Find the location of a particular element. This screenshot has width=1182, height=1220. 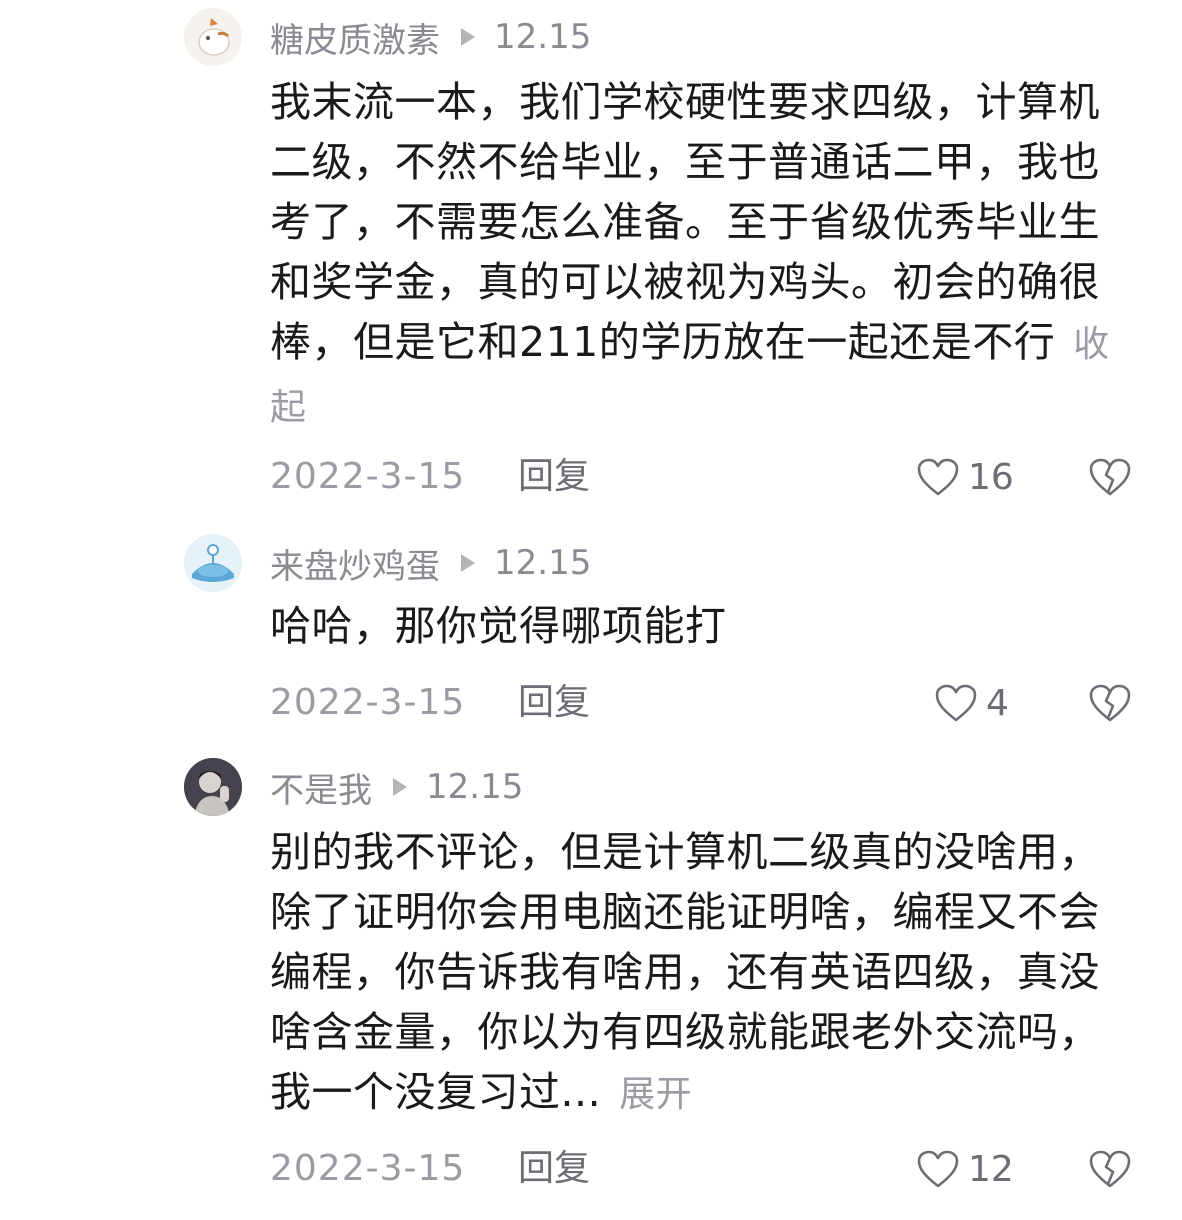

expand-toggle: 展开 is located at coordinates (655, 1094).